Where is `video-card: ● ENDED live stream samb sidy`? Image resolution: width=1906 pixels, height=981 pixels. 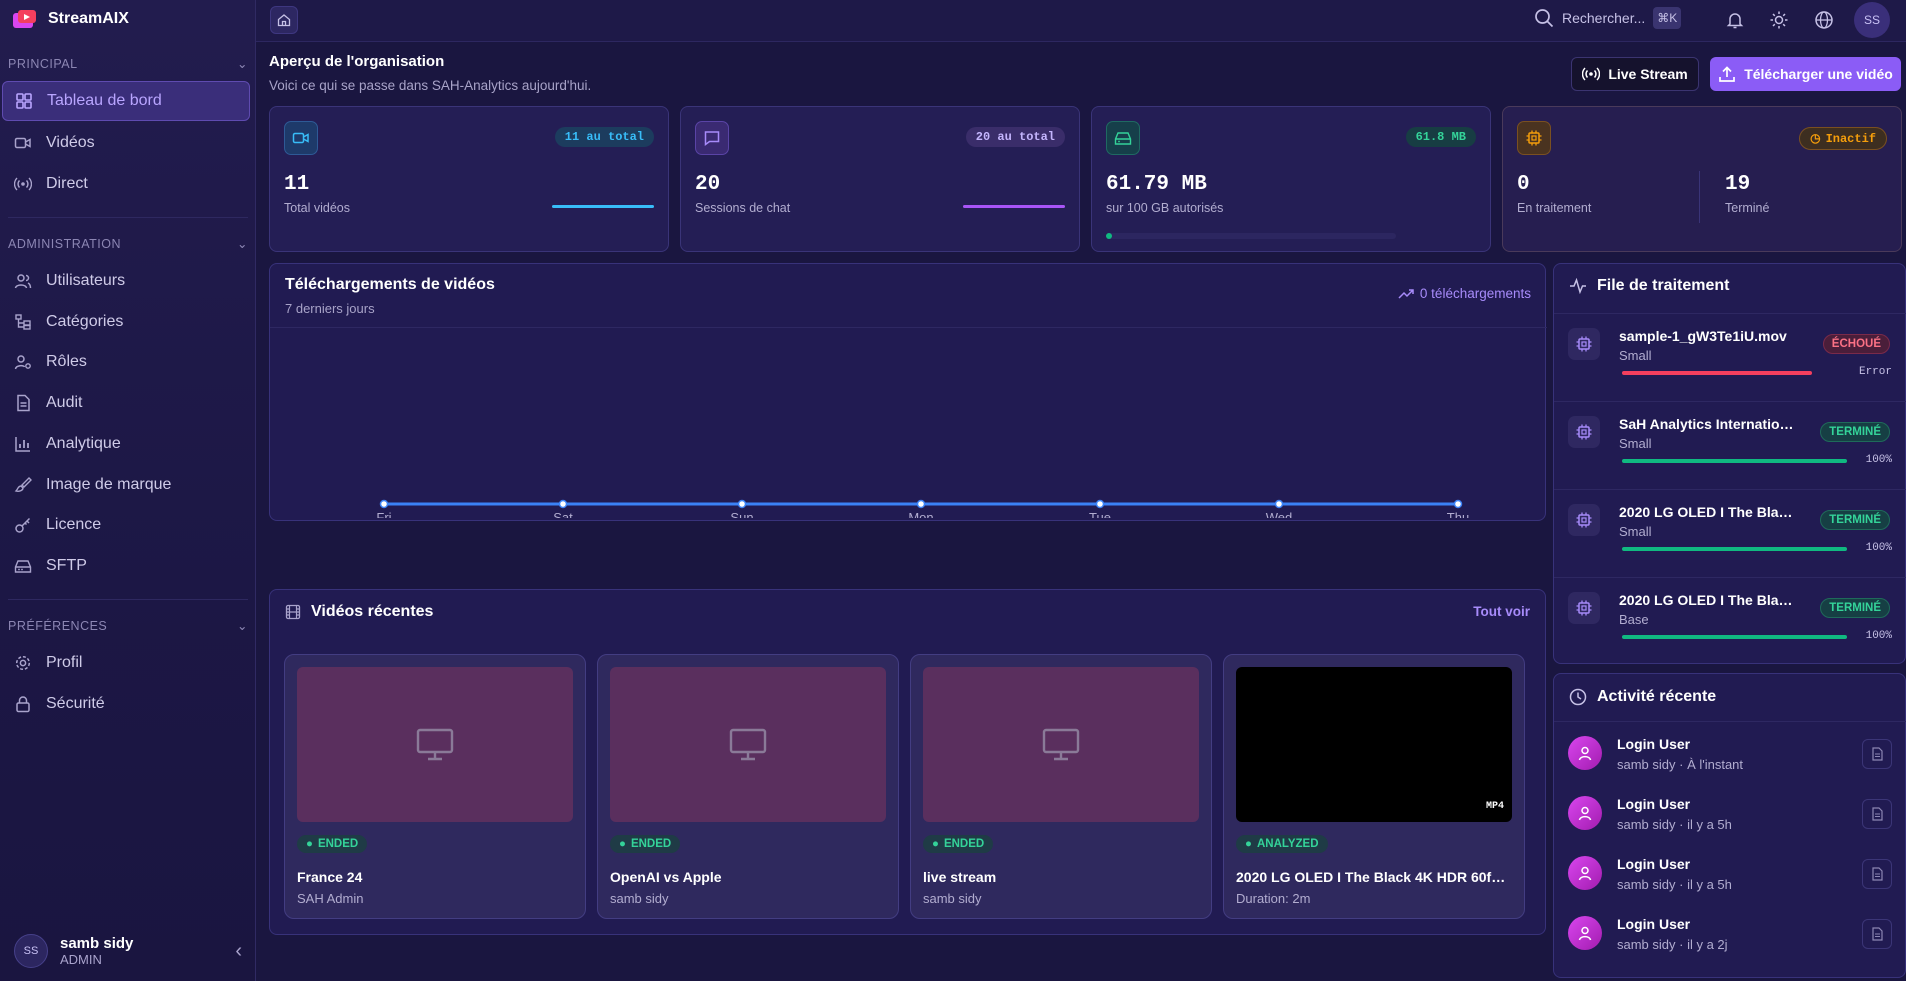
video-card: ● ENDED live stream samb sidy is located at coordinates (1061, 786).